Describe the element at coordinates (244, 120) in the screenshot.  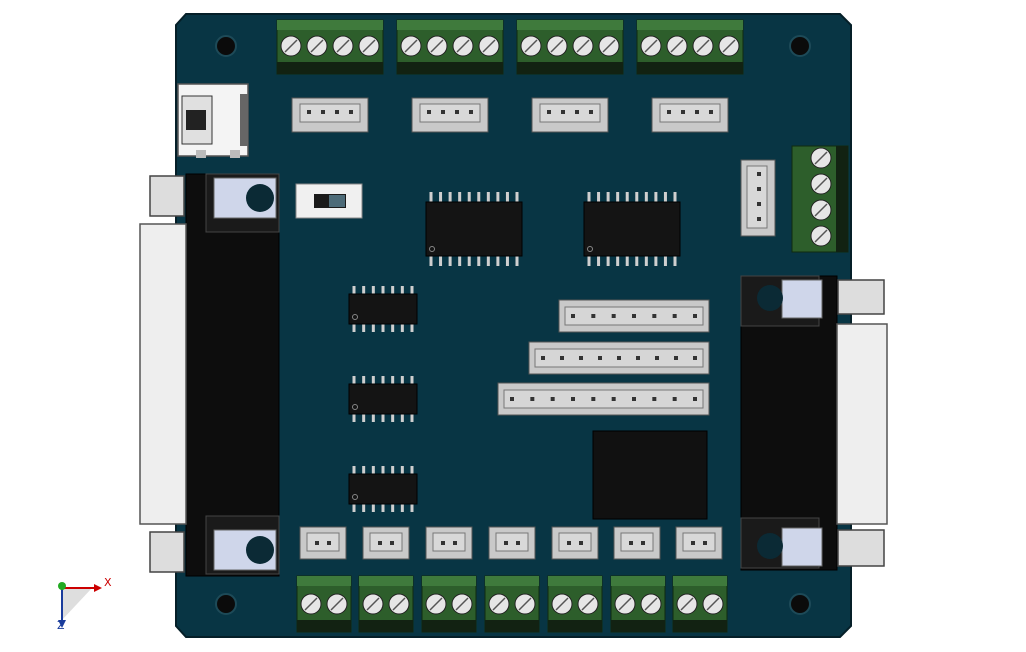
I see `usb-side` at that location.